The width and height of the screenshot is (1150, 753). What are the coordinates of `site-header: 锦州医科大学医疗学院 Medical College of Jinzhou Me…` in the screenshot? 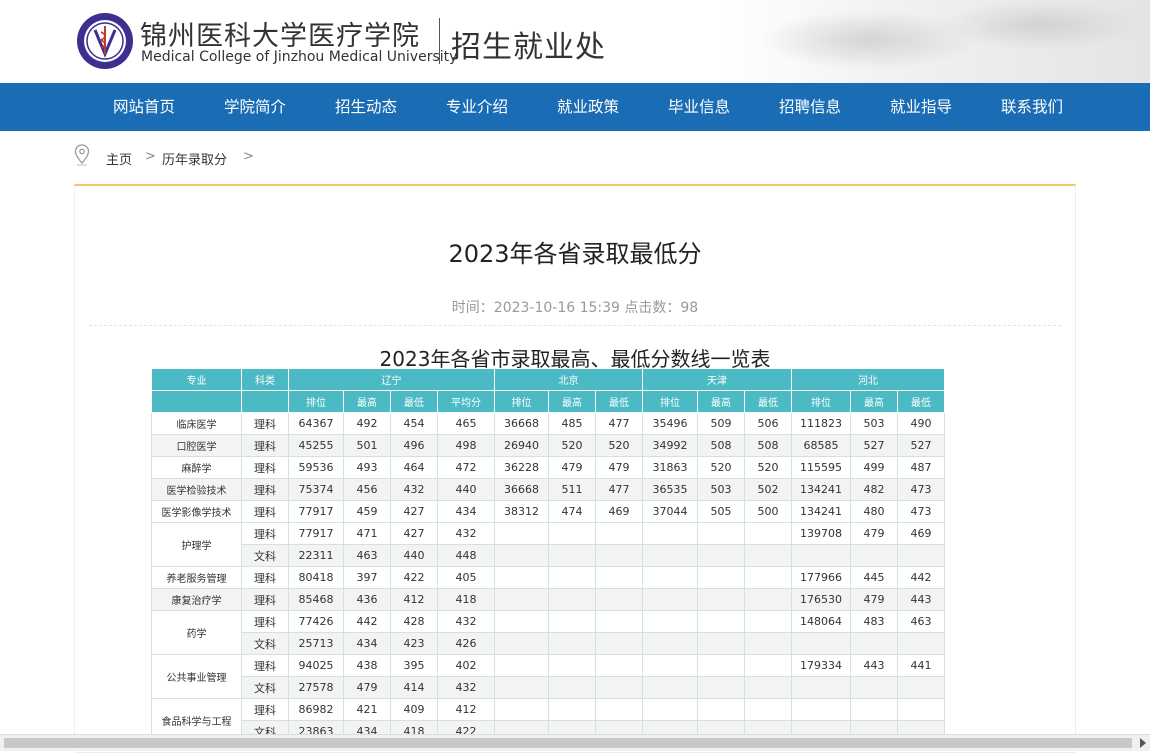 It's located at (575, 41).